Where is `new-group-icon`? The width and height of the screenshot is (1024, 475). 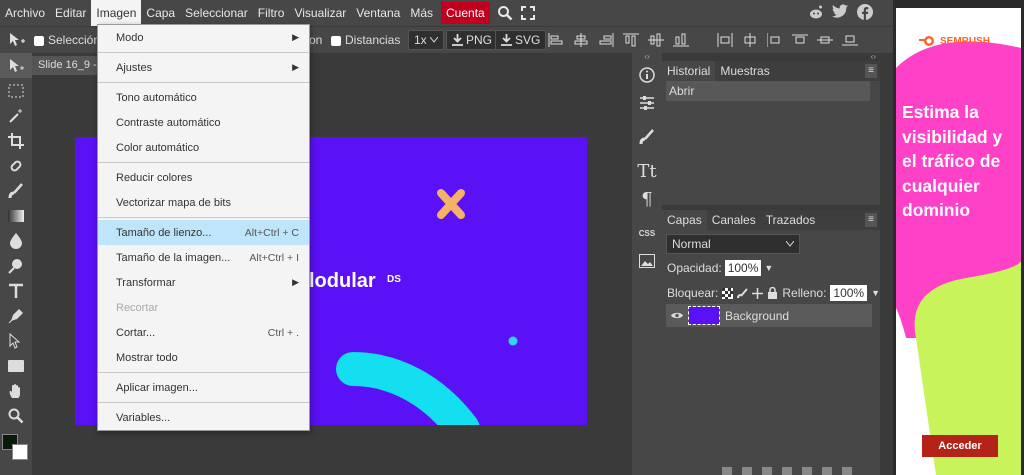 new-group-icon is located at coordinates (807, 471).